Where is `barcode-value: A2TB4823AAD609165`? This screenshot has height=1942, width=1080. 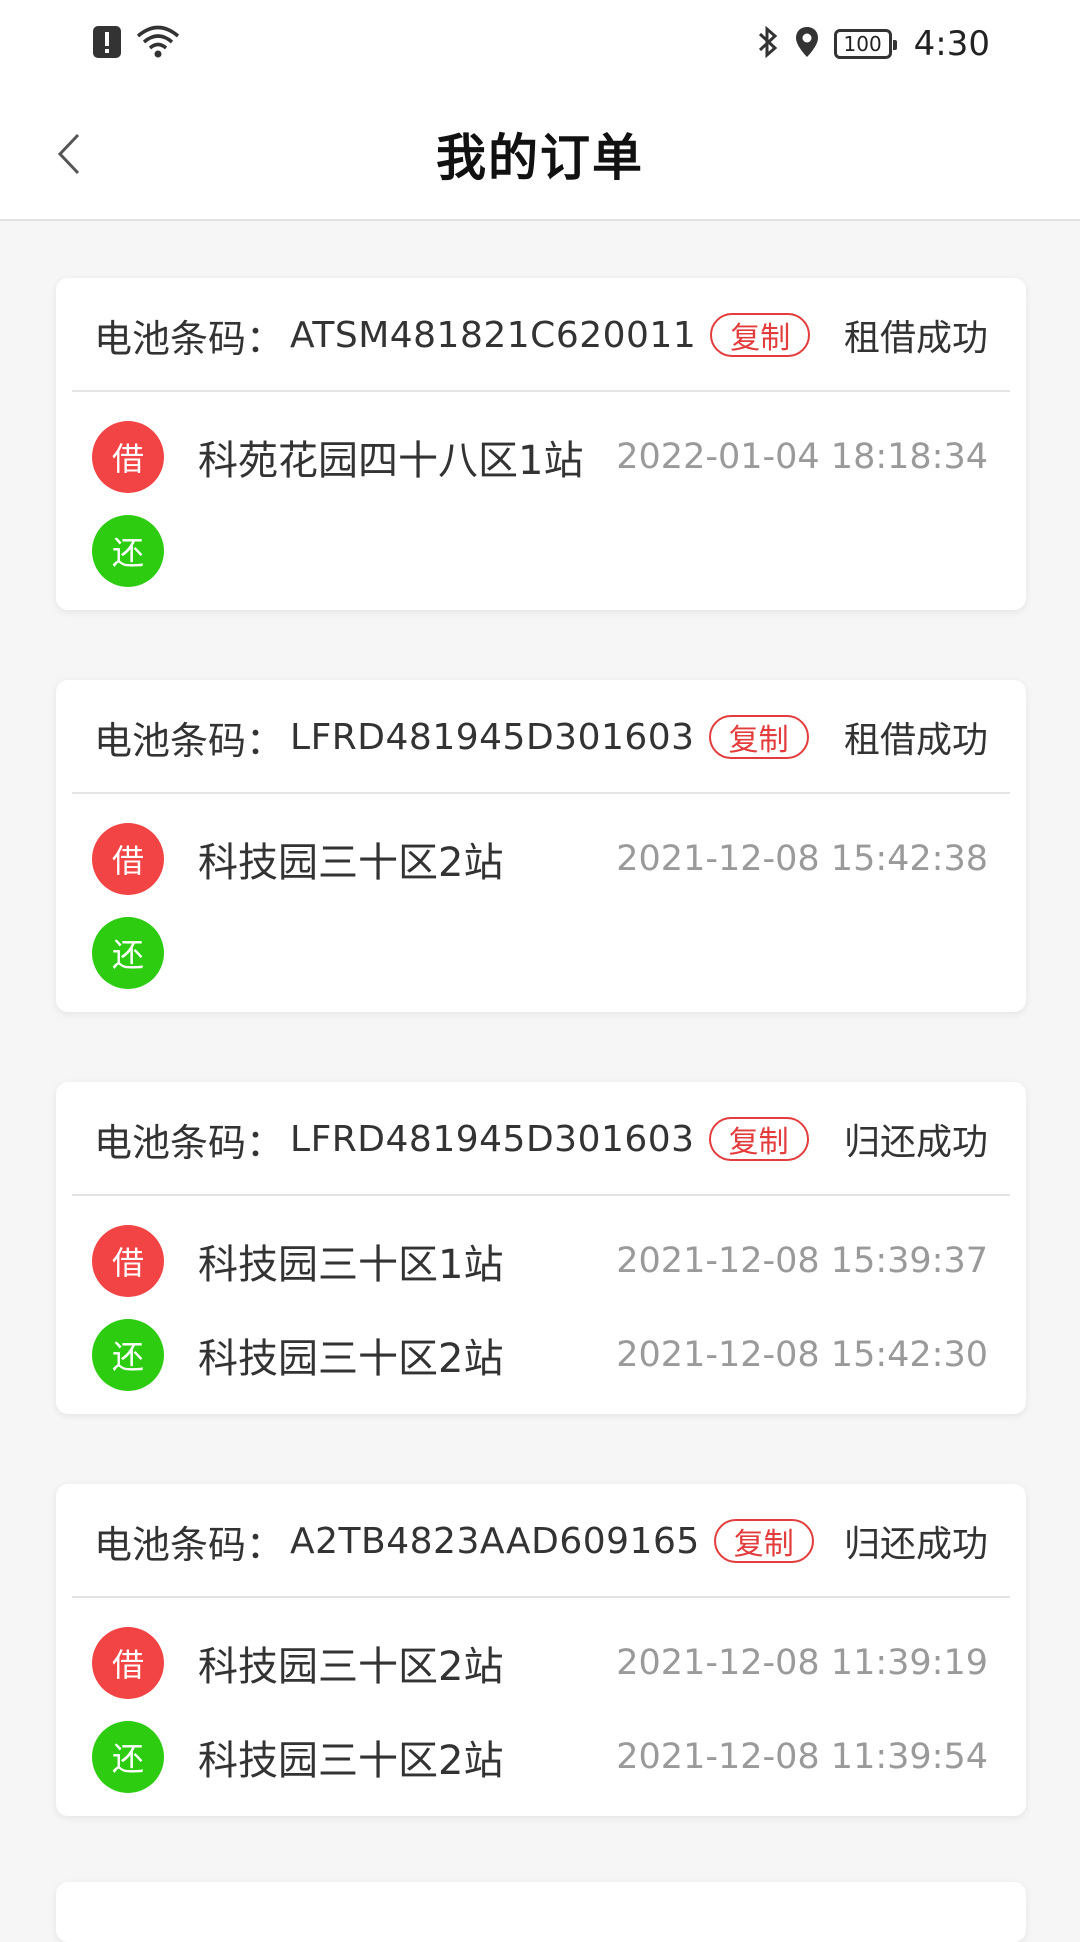 barcode-value: A2TB4823AAD609165 is located at coordinates (495, 1541).